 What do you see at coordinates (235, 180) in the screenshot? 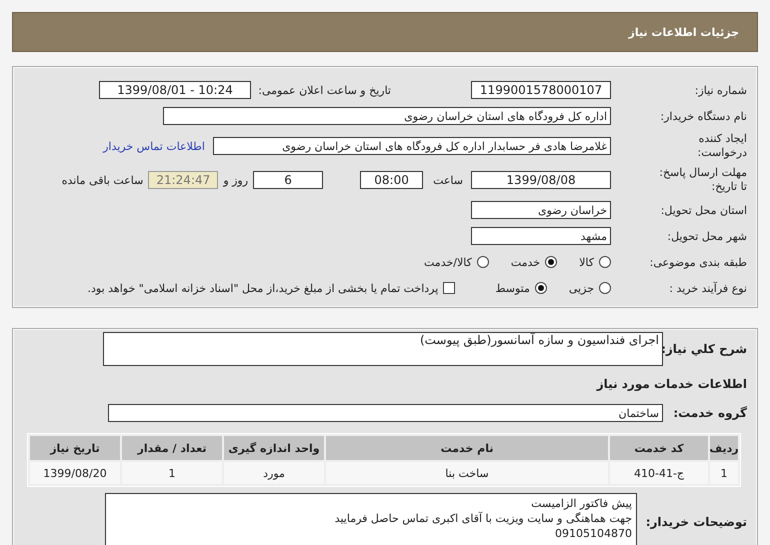
I see `field-label: روز و` at bounding box center [235, 180].